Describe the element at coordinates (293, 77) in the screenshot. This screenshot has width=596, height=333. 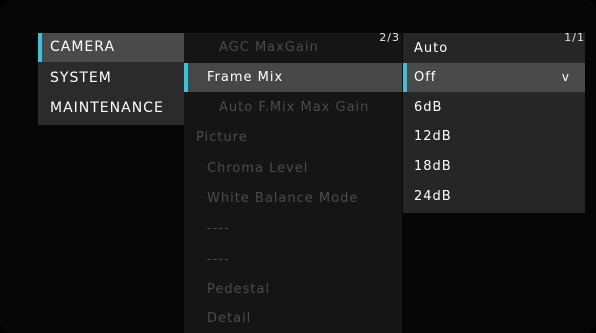
I see `submenu-item-frame-mix: Frame Mix` at that location.